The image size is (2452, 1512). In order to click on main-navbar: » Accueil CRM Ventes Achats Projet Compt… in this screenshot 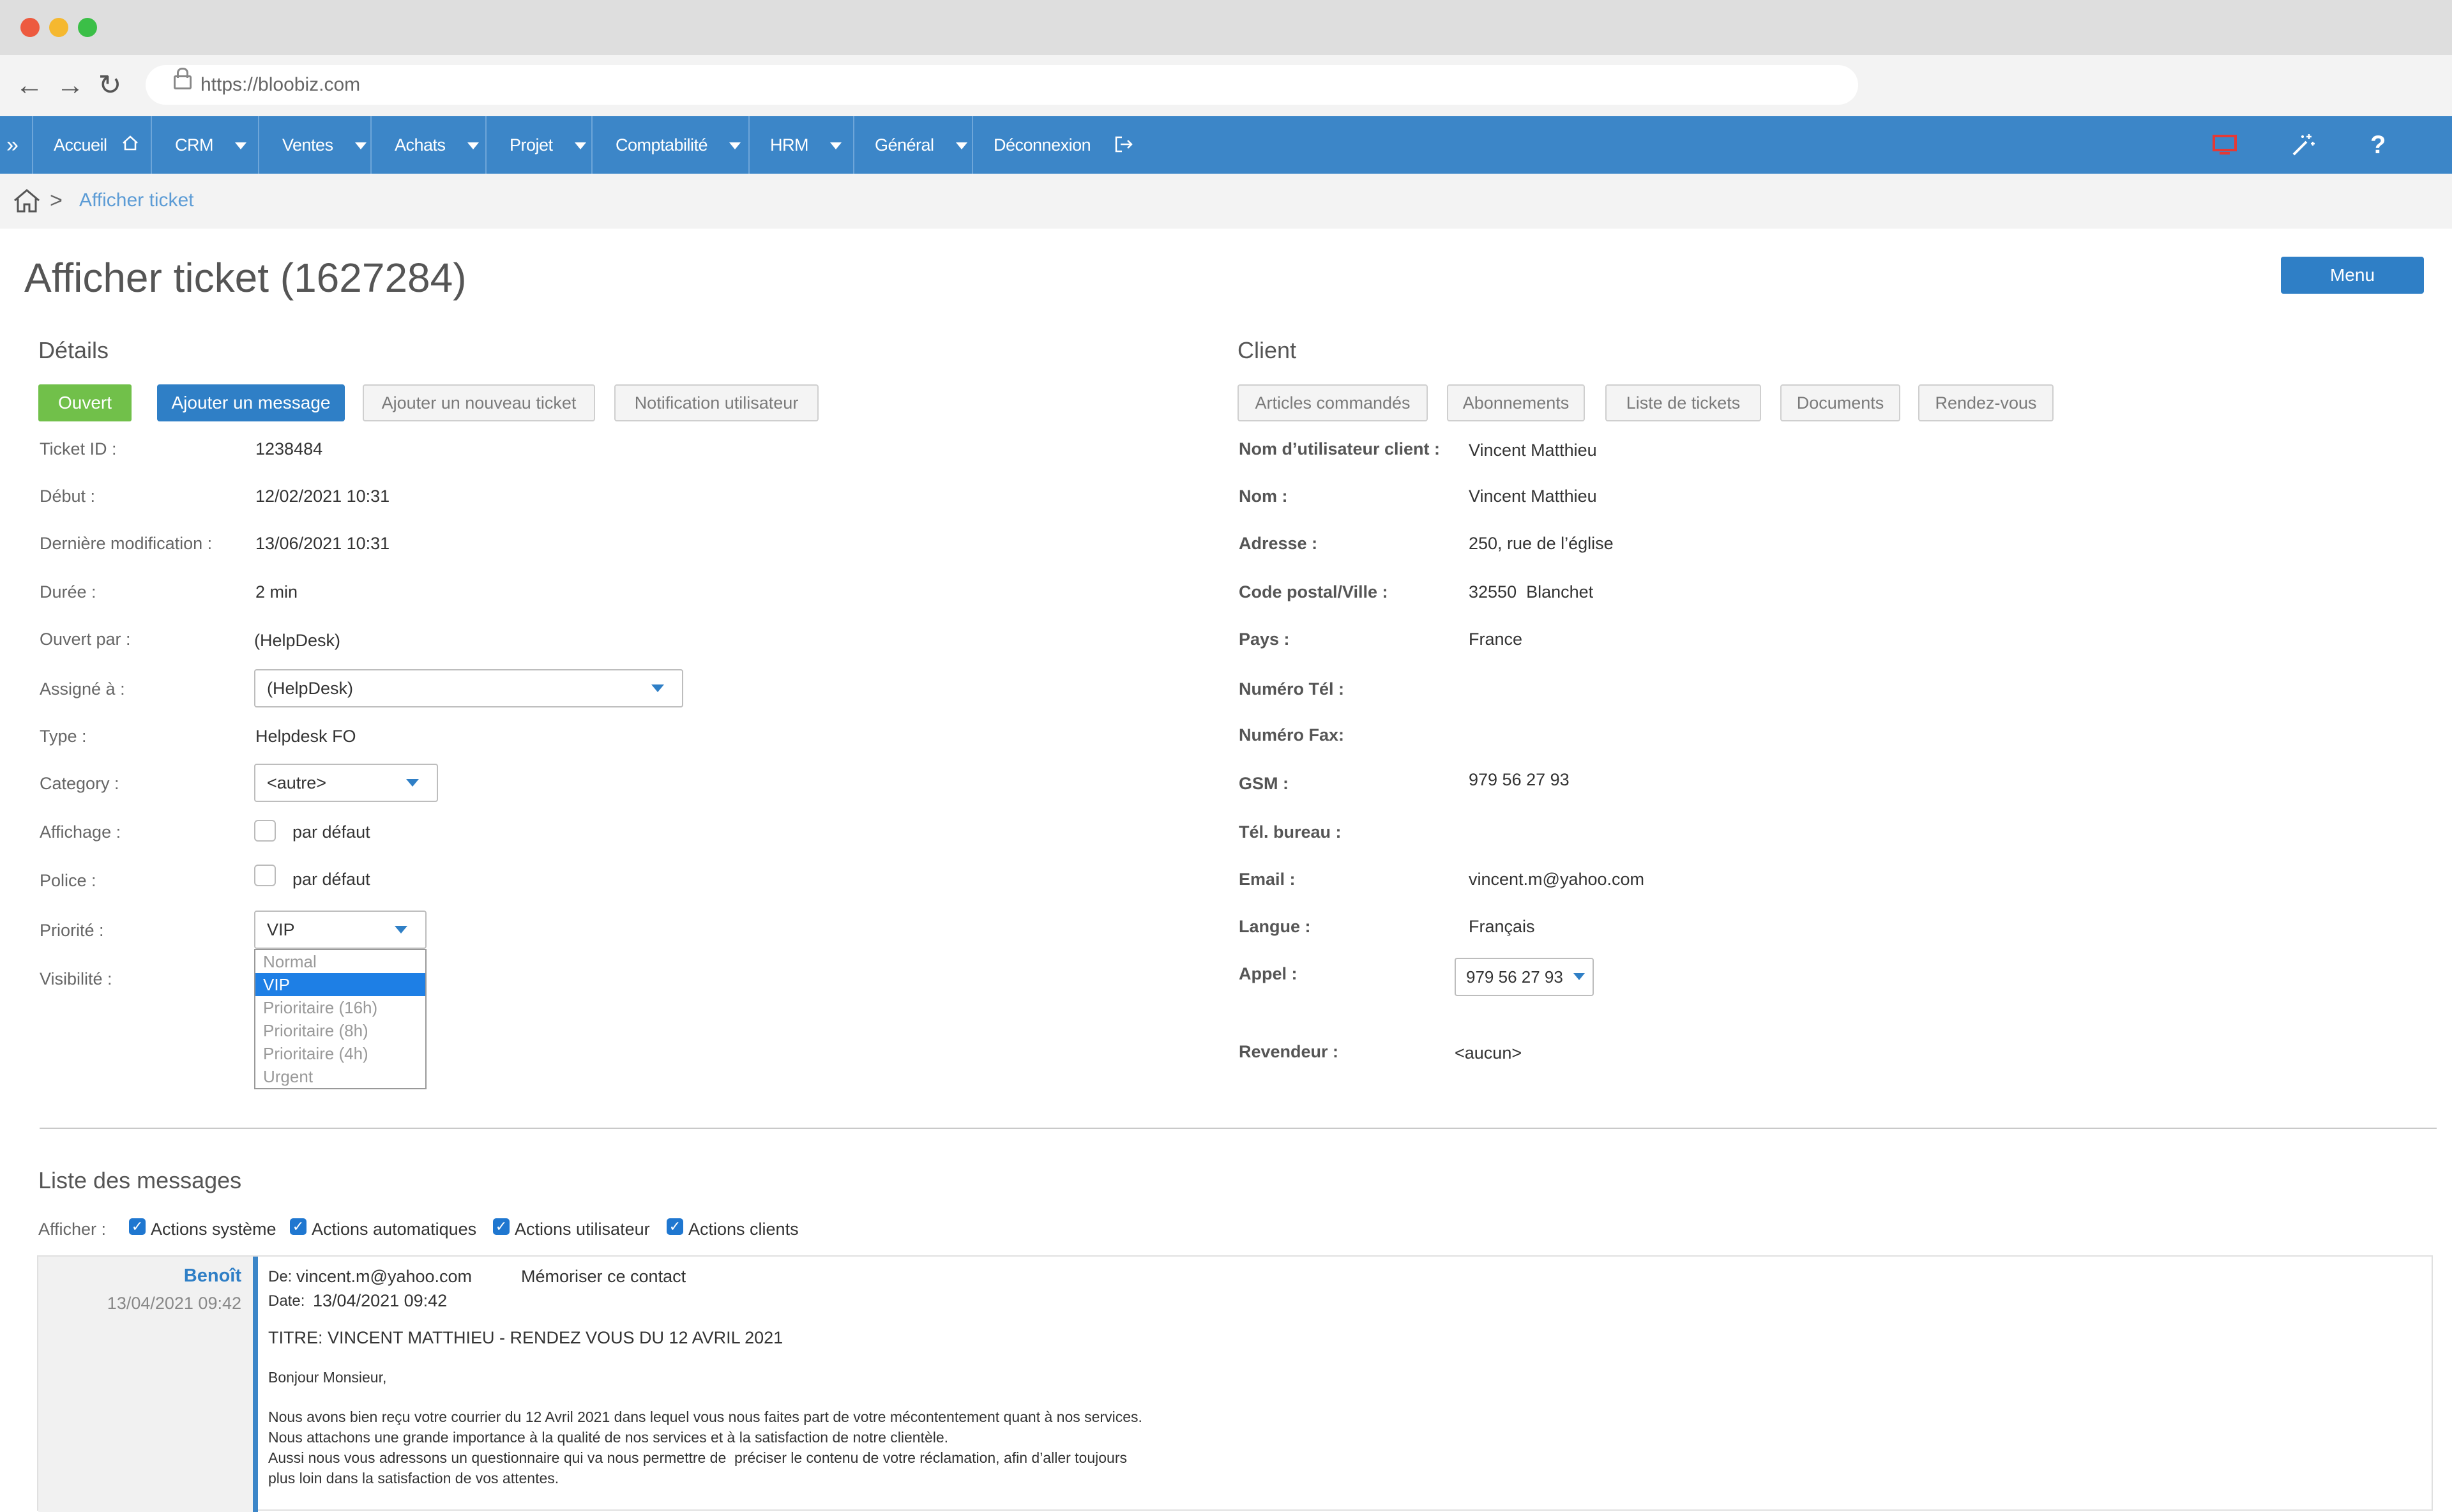, I will do `click(1226, 145)`.